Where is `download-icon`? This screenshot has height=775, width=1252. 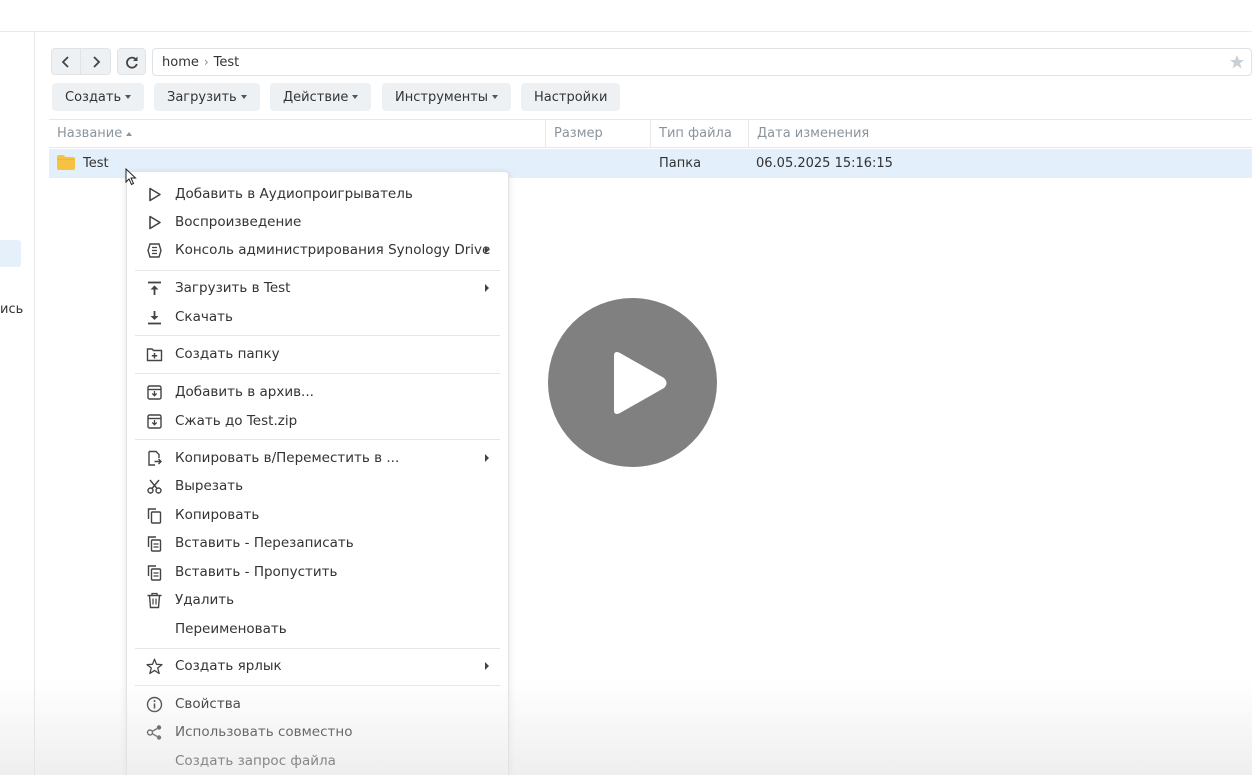
download-icon is located at coordinates (154, 318).